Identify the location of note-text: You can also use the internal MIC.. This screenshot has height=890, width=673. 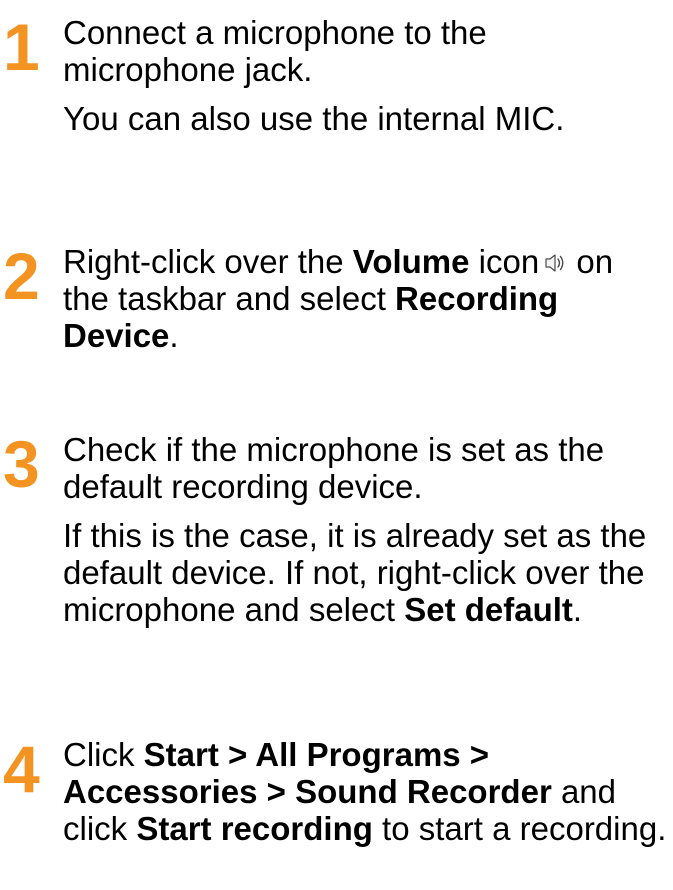
(314, 118).